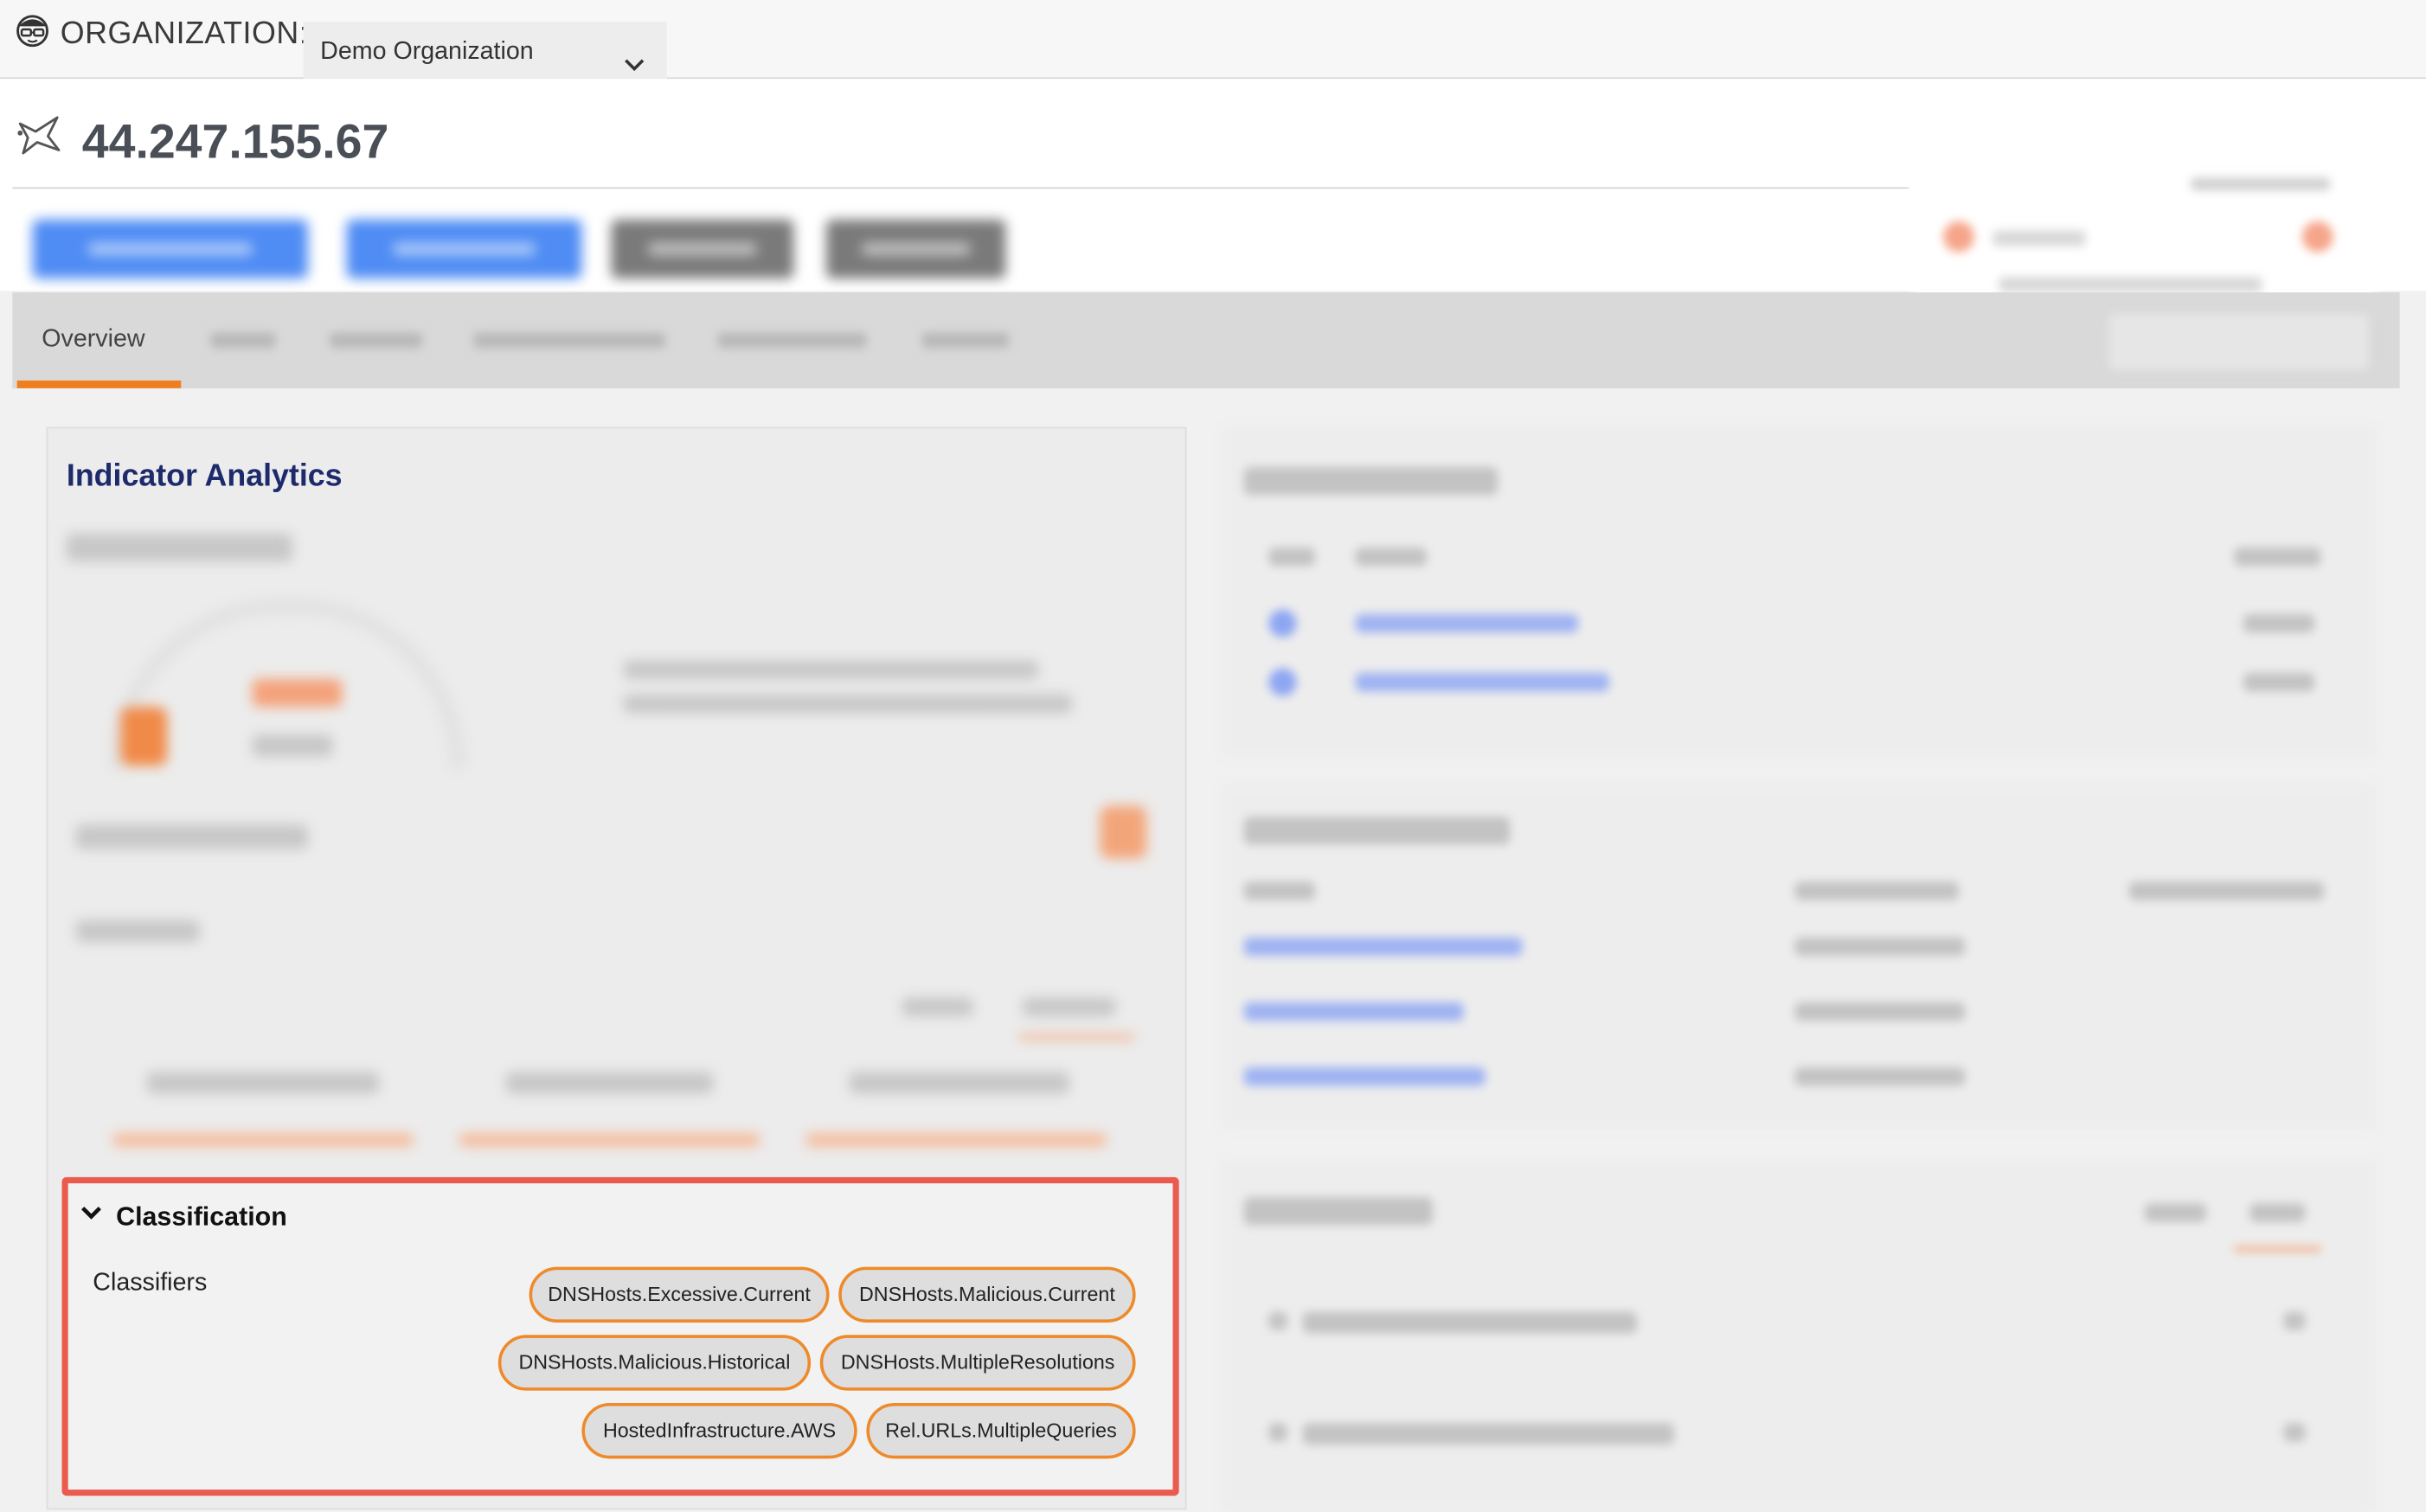 The width and height of the screenshot is (2426, 1512). What do you see at coordinates (170, 249) in the screenshot?
I see `action-button-primary` at bounding box center [170, 249].